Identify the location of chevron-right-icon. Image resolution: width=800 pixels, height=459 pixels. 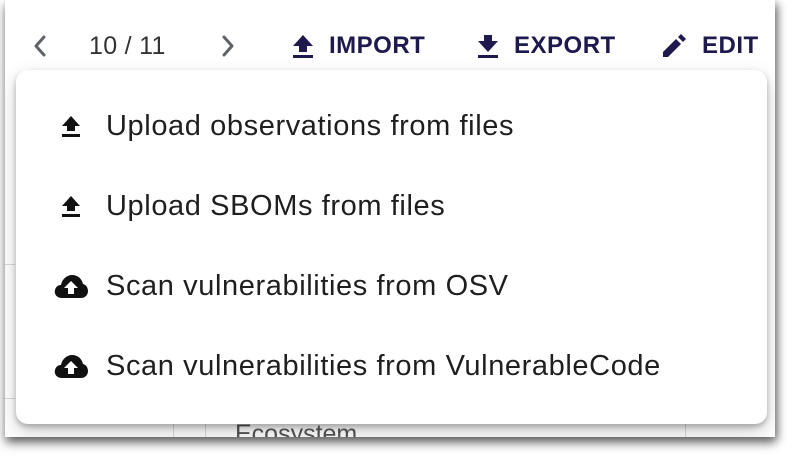
(228, 46).